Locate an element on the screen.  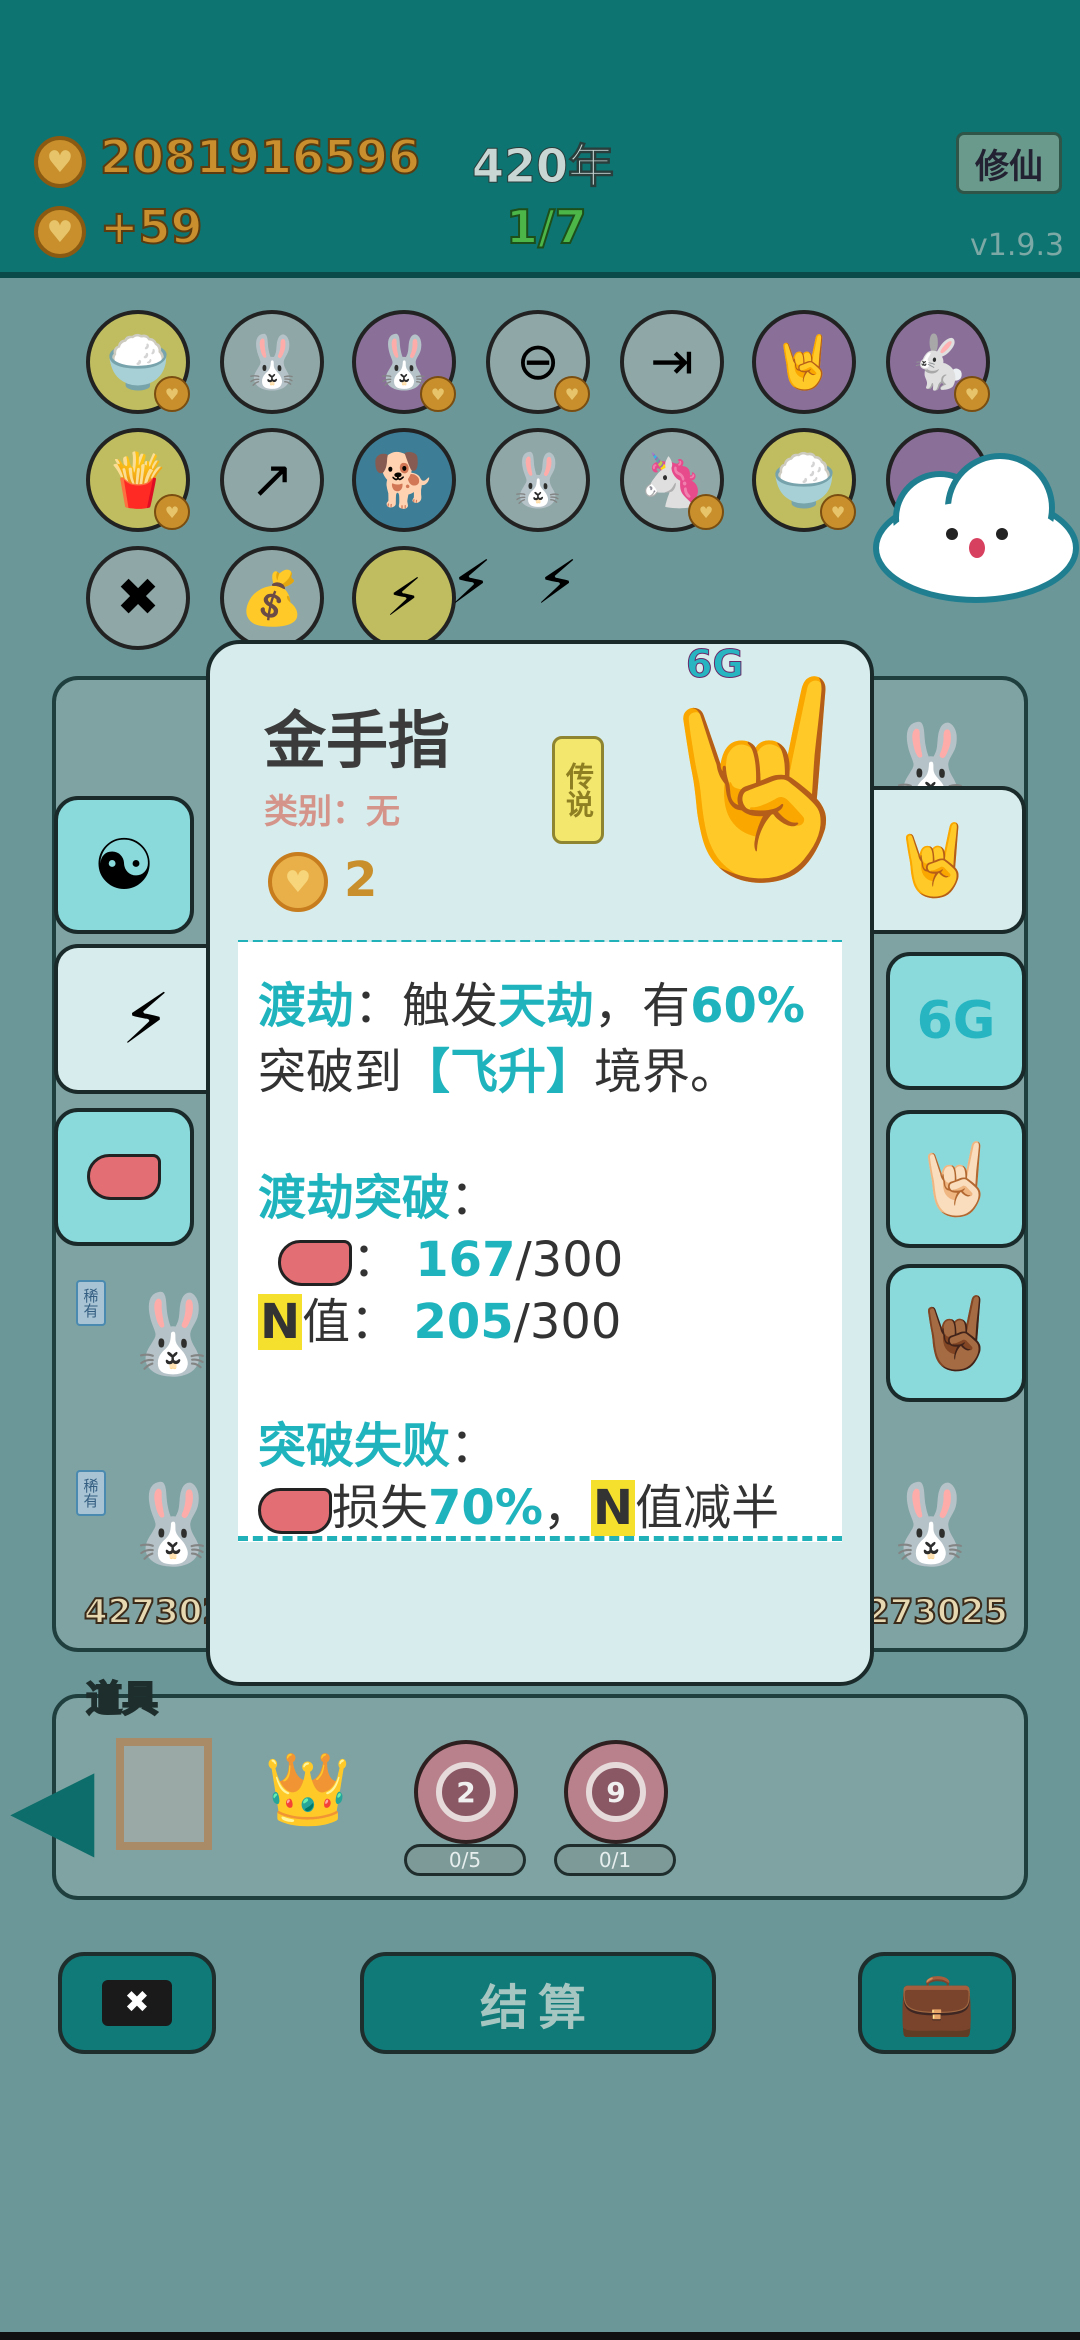
fries-icon: 🍟 ♥ is located at coordinates (138, 480).